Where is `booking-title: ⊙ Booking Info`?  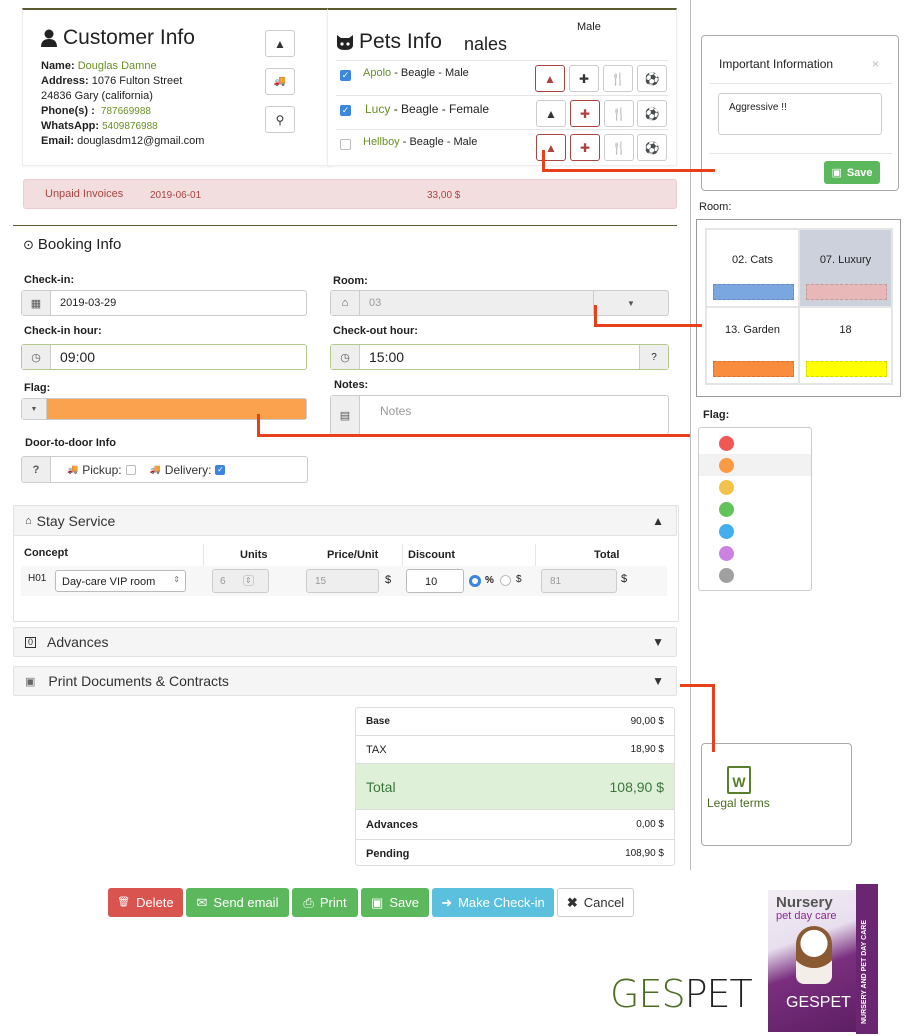 booking-title: ⊙ Booking Info is located at coordinates (72, 244).